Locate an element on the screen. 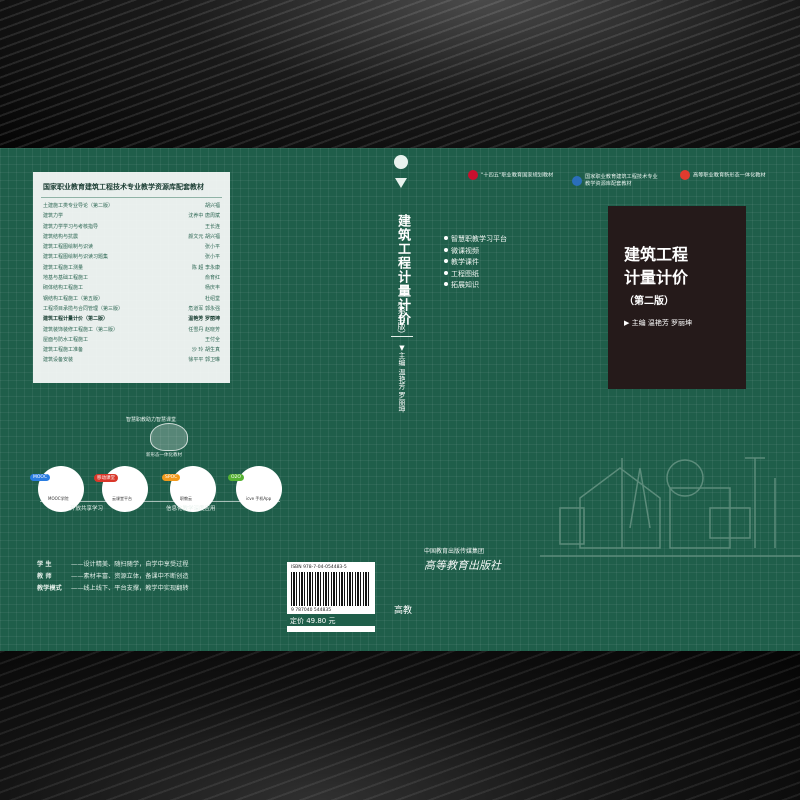  price-label: 定价 49.80 元 is located at coordinates (331, 620).